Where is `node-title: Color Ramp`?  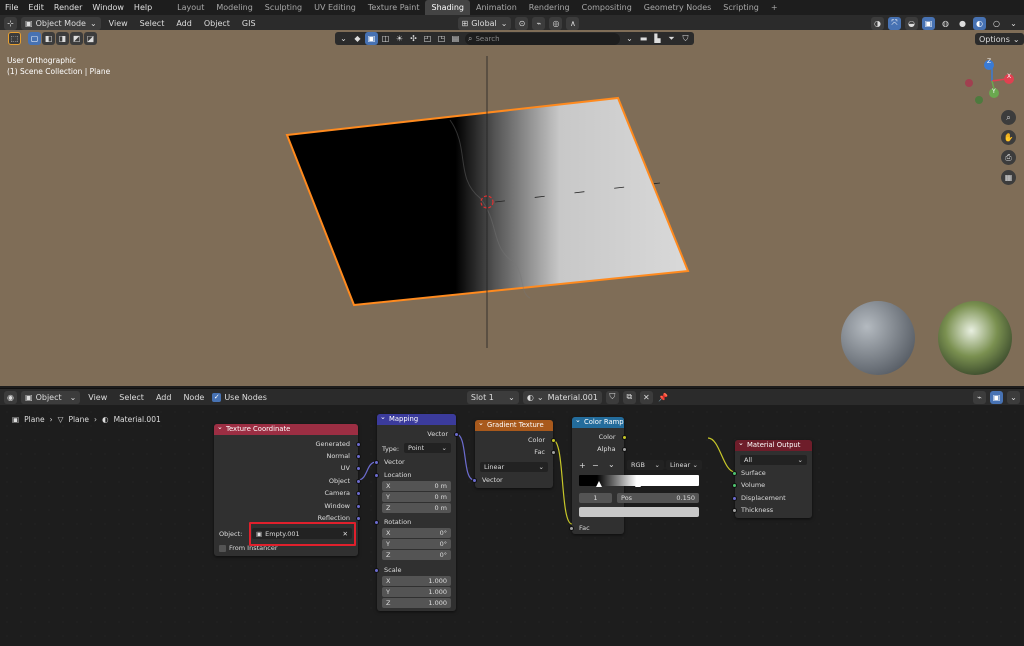 node-title: Color Ramp is located at coordinates (598, 421).